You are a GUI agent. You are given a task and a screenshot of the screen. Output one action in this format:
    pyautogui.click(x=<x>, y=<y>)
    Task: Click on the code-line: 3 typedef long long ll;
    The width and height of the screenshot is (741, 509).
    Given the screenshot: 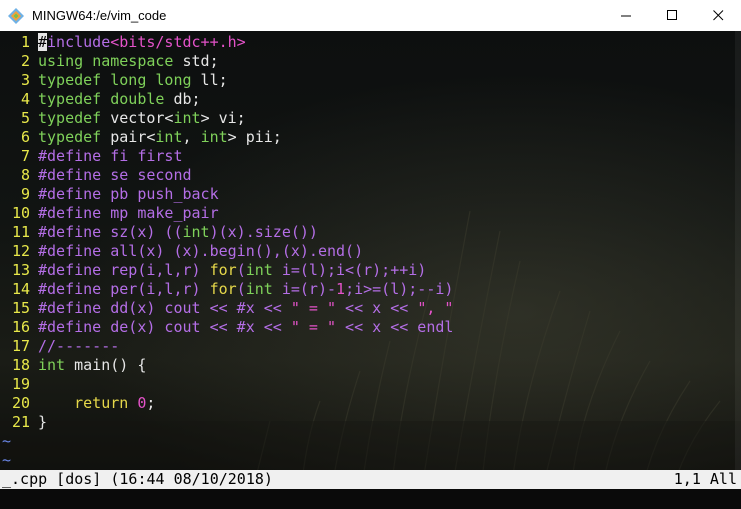 What is the action you would take?
    pyautogui.click(x=370, y=80)
    